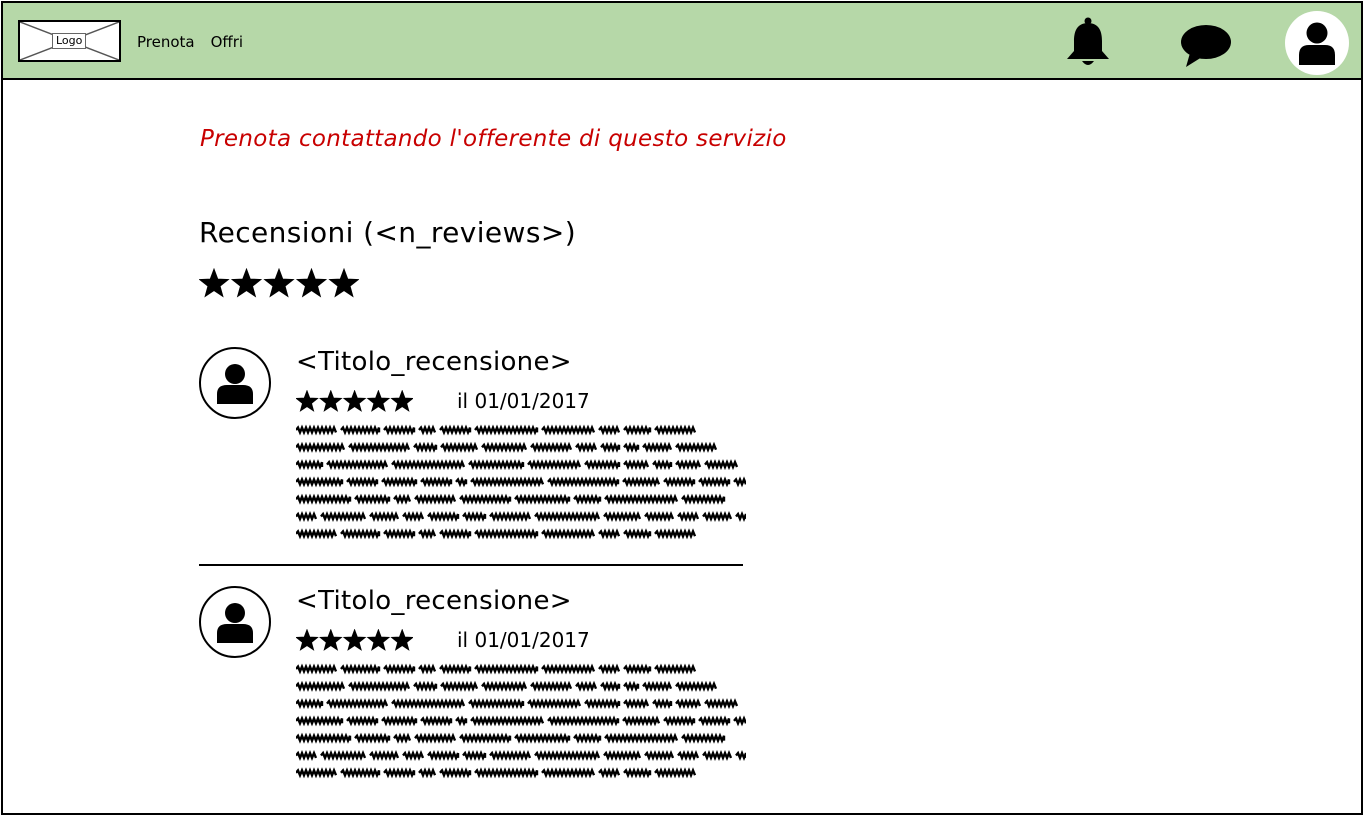  Describe the element at coordinates (388, 232) in the screenshot. I see `reviews-heading: Recensioni (<n_reviews>)` at that location.